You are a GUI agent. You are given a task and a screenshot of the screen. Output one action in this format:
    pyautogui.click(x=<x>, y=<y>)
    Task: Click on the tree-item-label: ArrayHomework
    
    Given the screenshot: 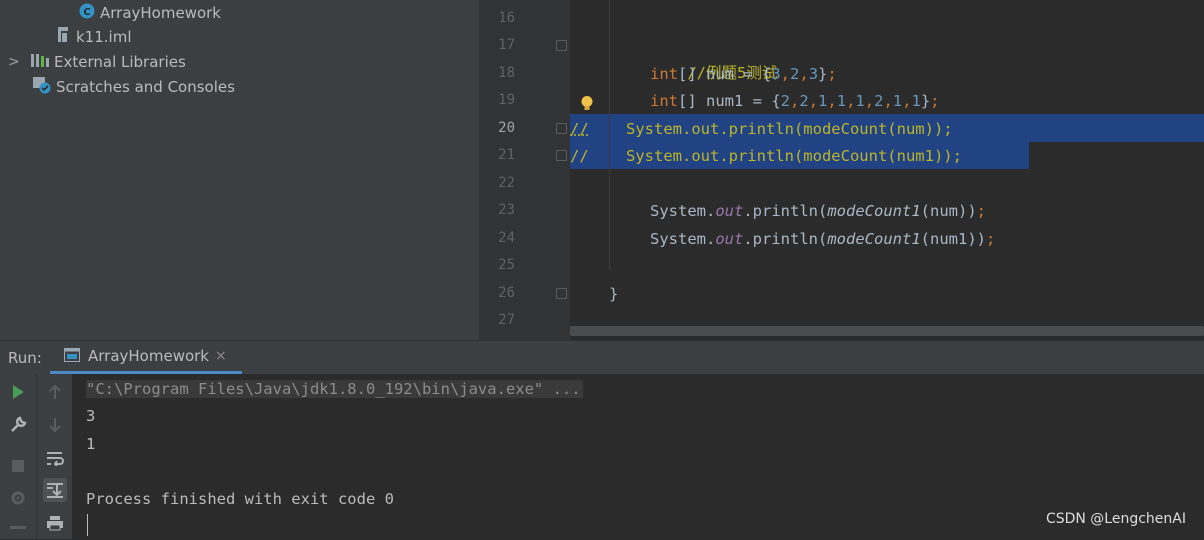 What is the action you would take?
    pyautogui.click(x=160, y=12)
    